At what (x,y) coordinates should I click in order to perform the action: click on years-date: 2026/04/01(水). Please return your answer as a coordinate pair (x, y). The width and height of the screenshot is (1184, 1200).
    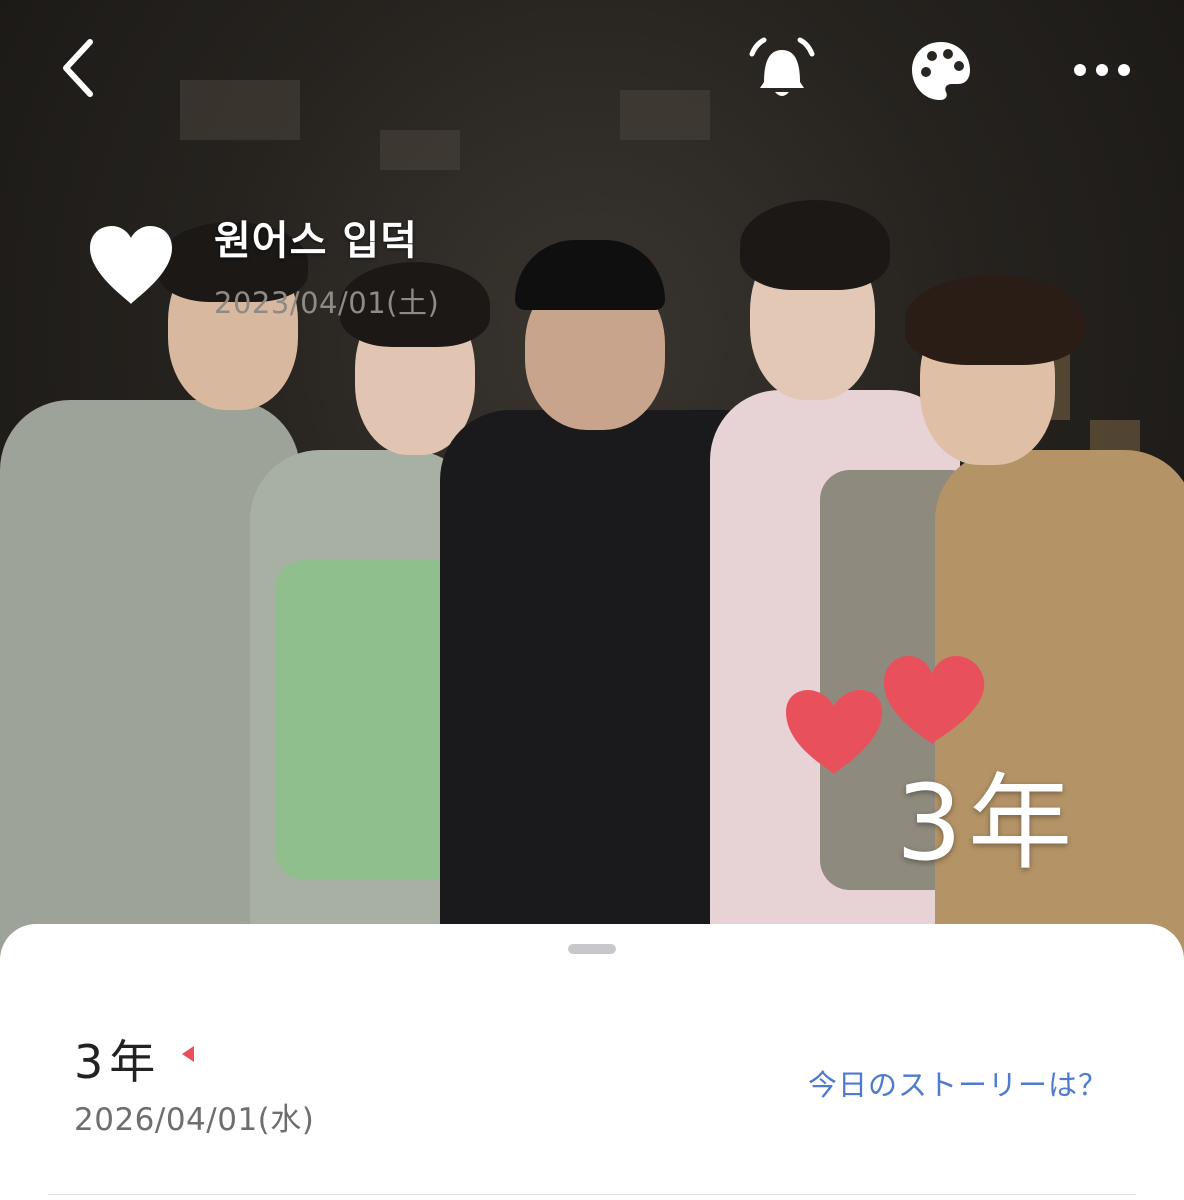
    Looking at the image, I should click on (194, 1120).